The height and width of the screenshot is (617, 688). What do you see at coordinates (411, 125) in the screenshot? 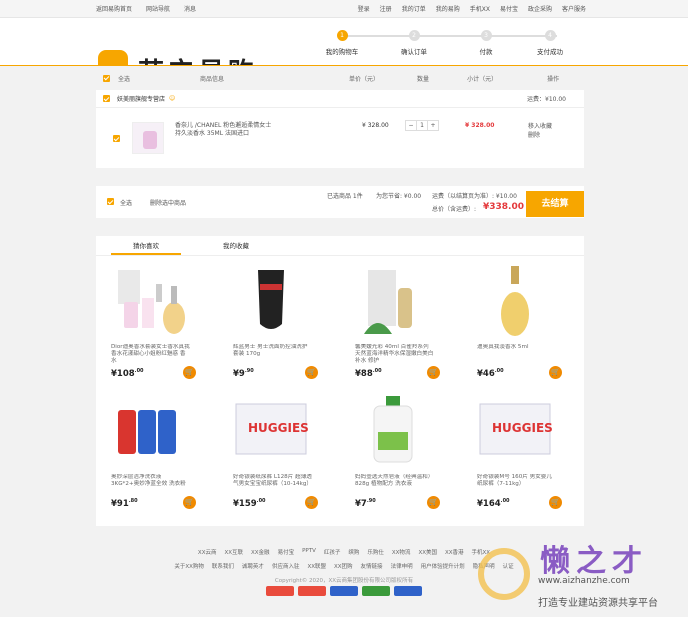
I see `qty-minus-button: −` at bounding box center [411, 125].